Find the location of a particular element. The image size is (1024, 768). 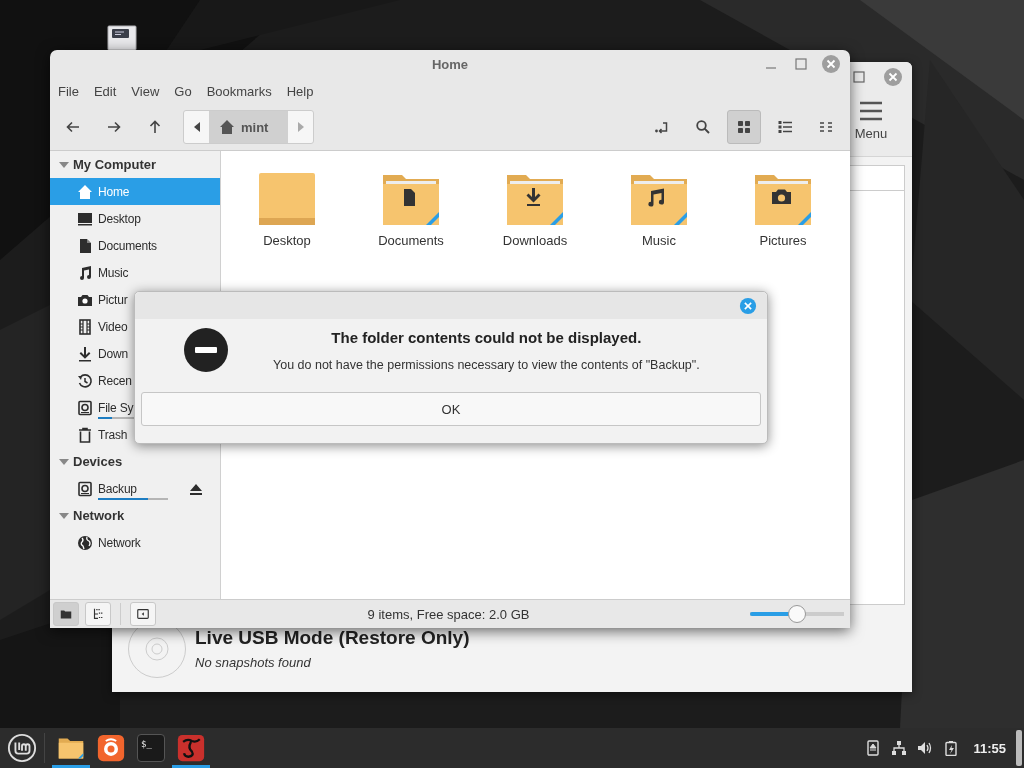

music-note-icon is located at coordinates (85, 272).